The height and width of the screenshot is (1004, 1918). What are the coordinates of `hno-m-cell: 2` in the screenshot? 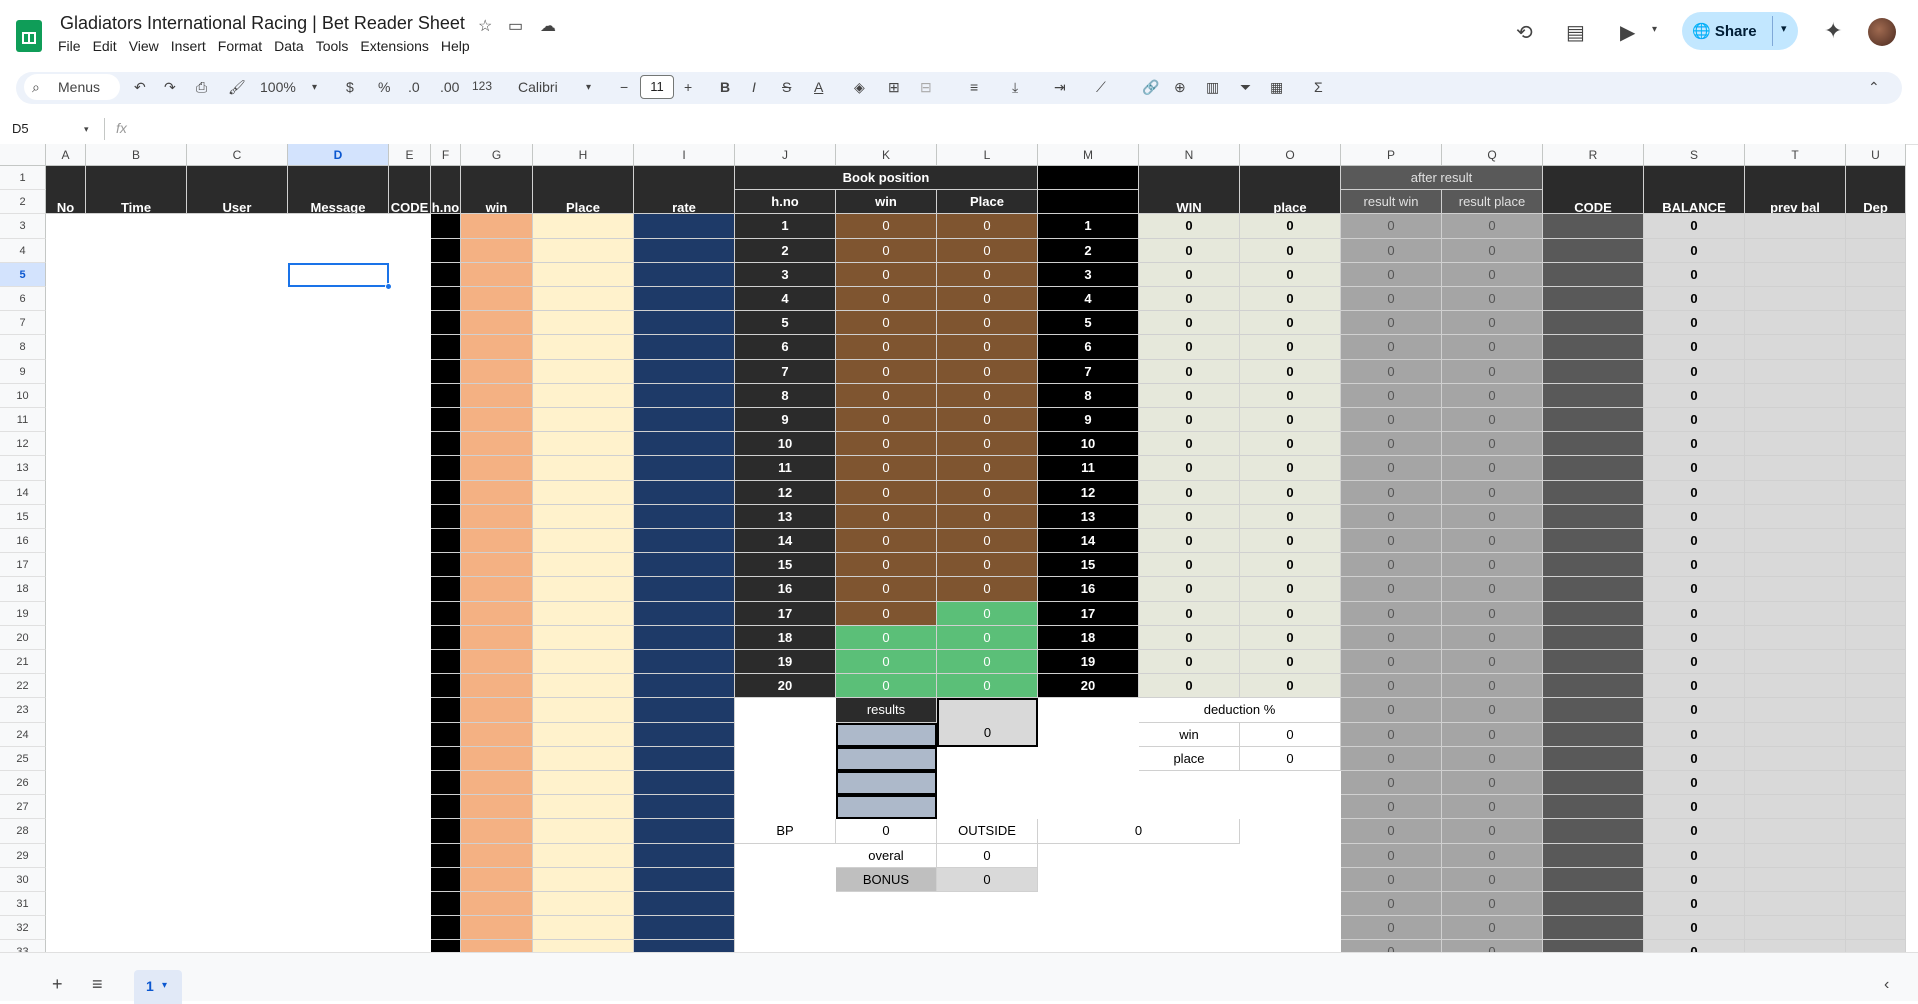 It's located at (1088, 250).